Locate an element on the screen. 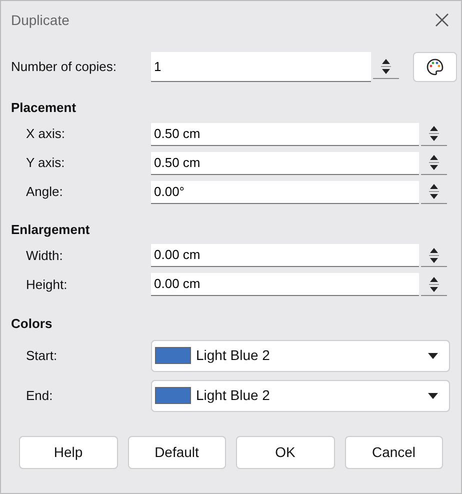 The image size is (462, 494). dialog-button: Help is located at coordinates (68, 452).